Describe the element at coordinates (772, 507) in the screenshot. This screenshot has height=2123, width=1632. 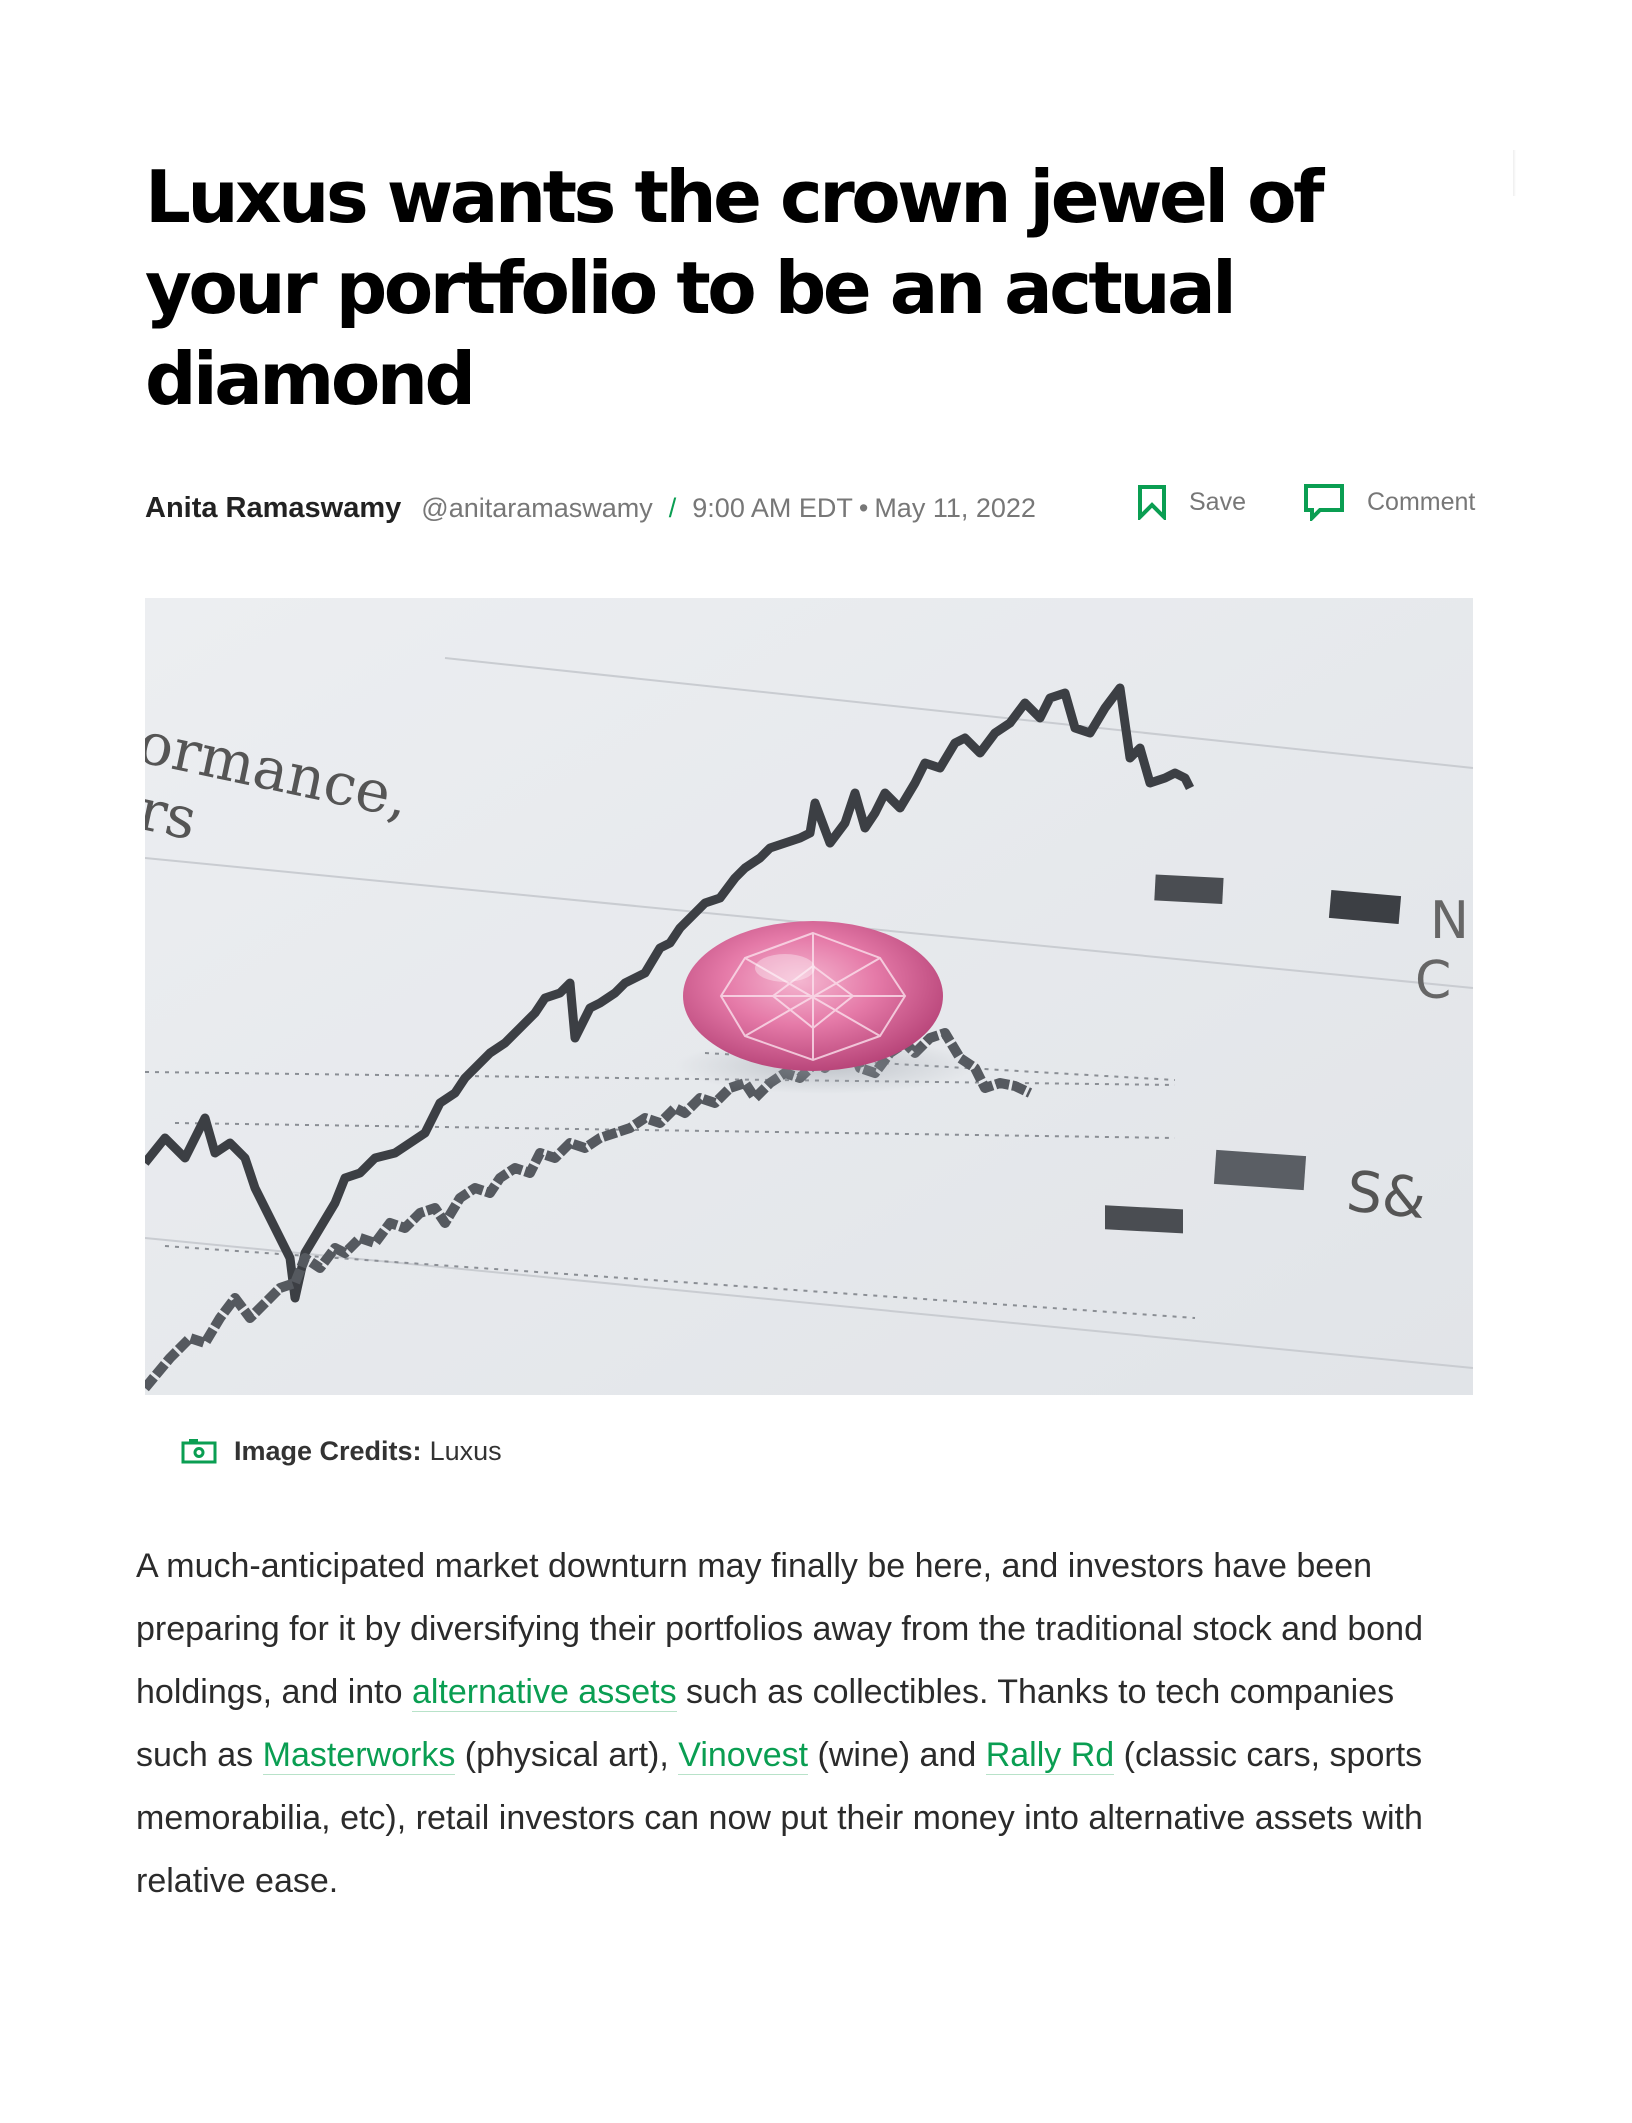
I see `publish-time: 9:00 AM EDT` at that location.